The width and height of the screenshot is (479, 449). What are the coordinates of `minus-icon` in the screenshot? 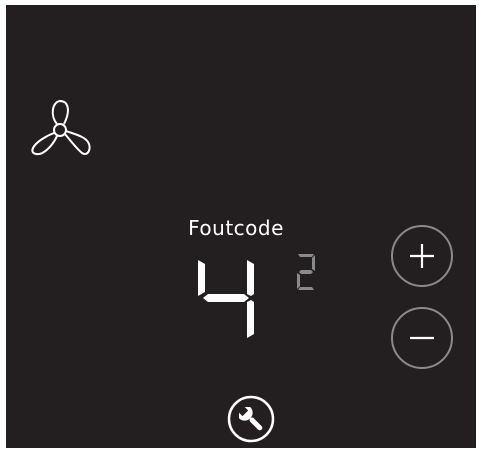 It's located at (422, 338).